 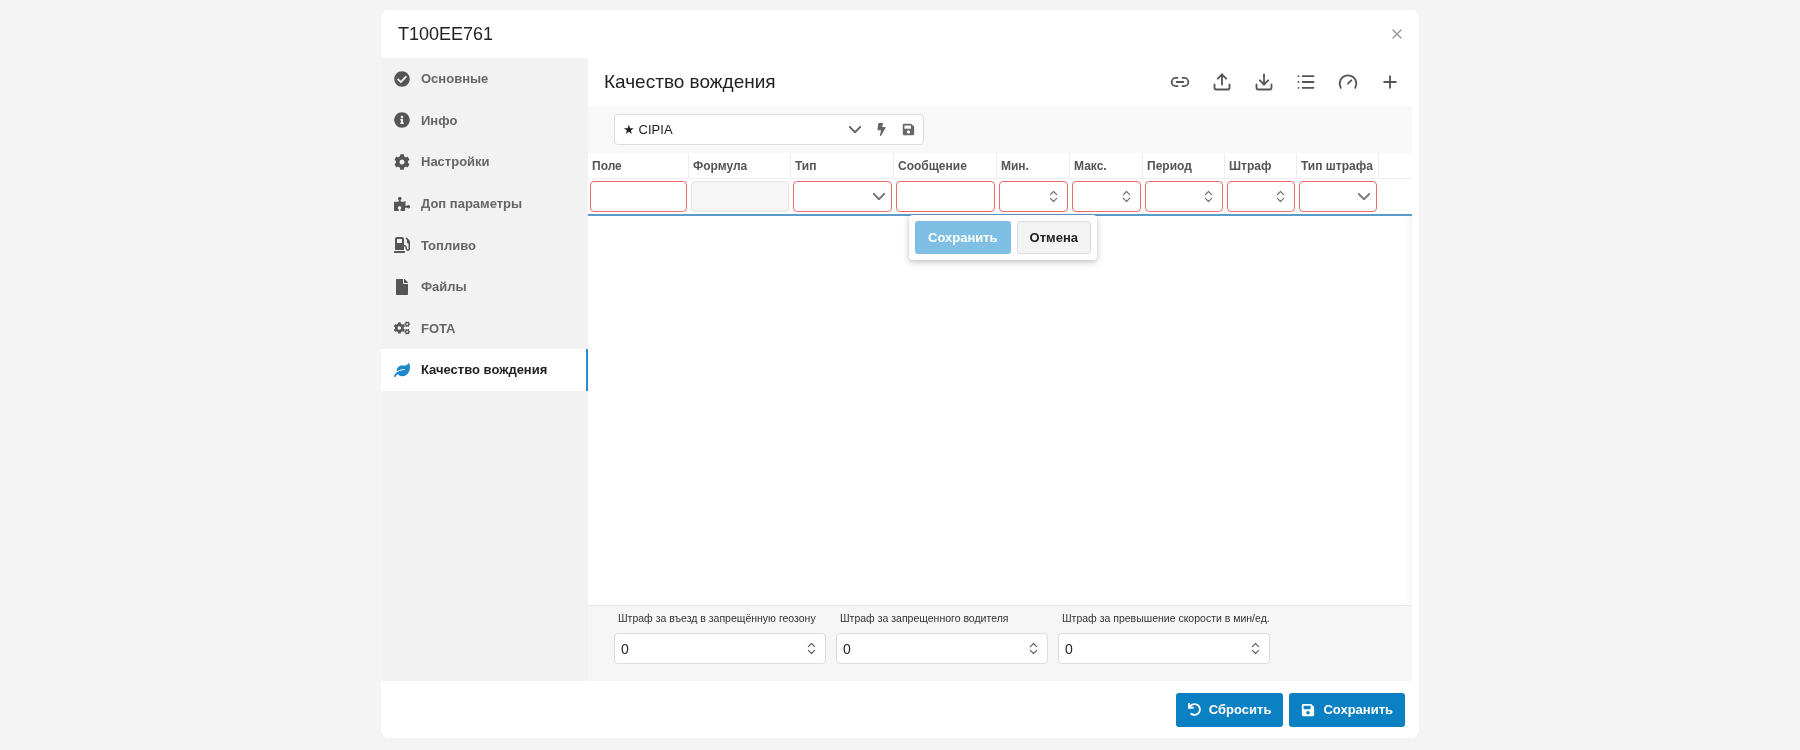 I want to click on bolt-icon, so click(x=881, y=129).